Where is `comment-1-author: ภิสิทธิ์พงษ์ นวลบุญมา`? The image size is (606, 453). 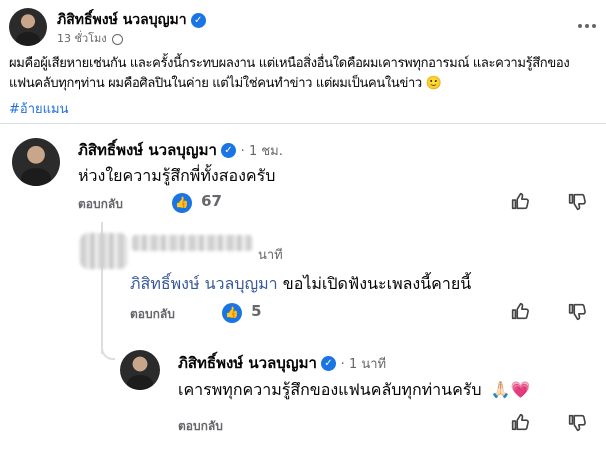
comment-1-author: ภิสิทธิ์พงษ์ นวลบุญมา is located at coordinates (147, 150).